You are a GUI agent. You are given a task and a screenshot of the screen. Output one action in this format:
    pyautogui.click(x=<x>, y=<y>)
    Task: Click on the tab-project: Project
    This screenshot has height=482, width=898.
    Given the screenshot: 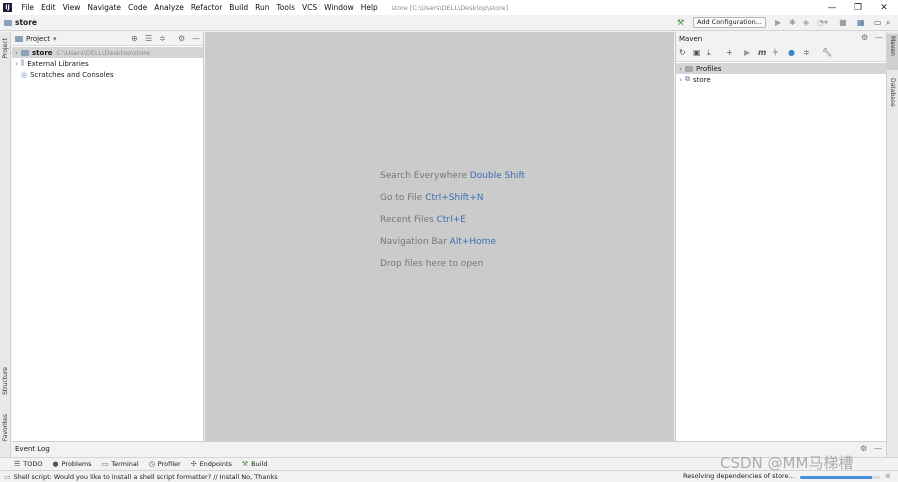 What is the action you would take?
    pyautogui.click(x=5, y=48)
    